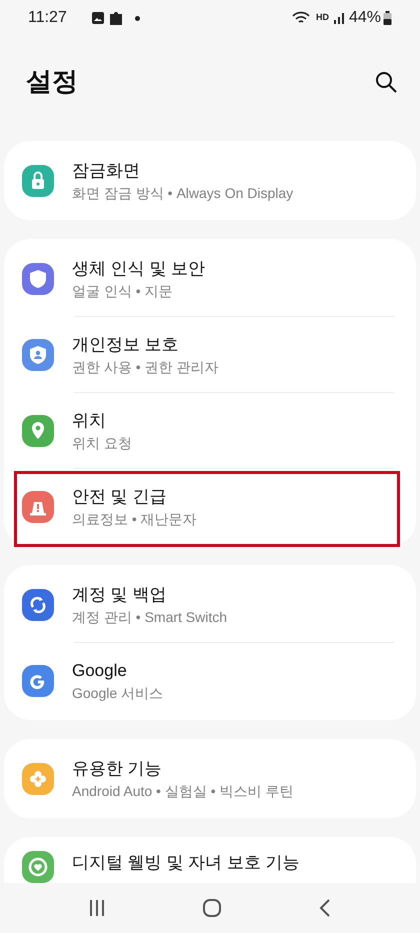 The image size is (420, 933). I want to click on battery-icon, so click(387, 18).